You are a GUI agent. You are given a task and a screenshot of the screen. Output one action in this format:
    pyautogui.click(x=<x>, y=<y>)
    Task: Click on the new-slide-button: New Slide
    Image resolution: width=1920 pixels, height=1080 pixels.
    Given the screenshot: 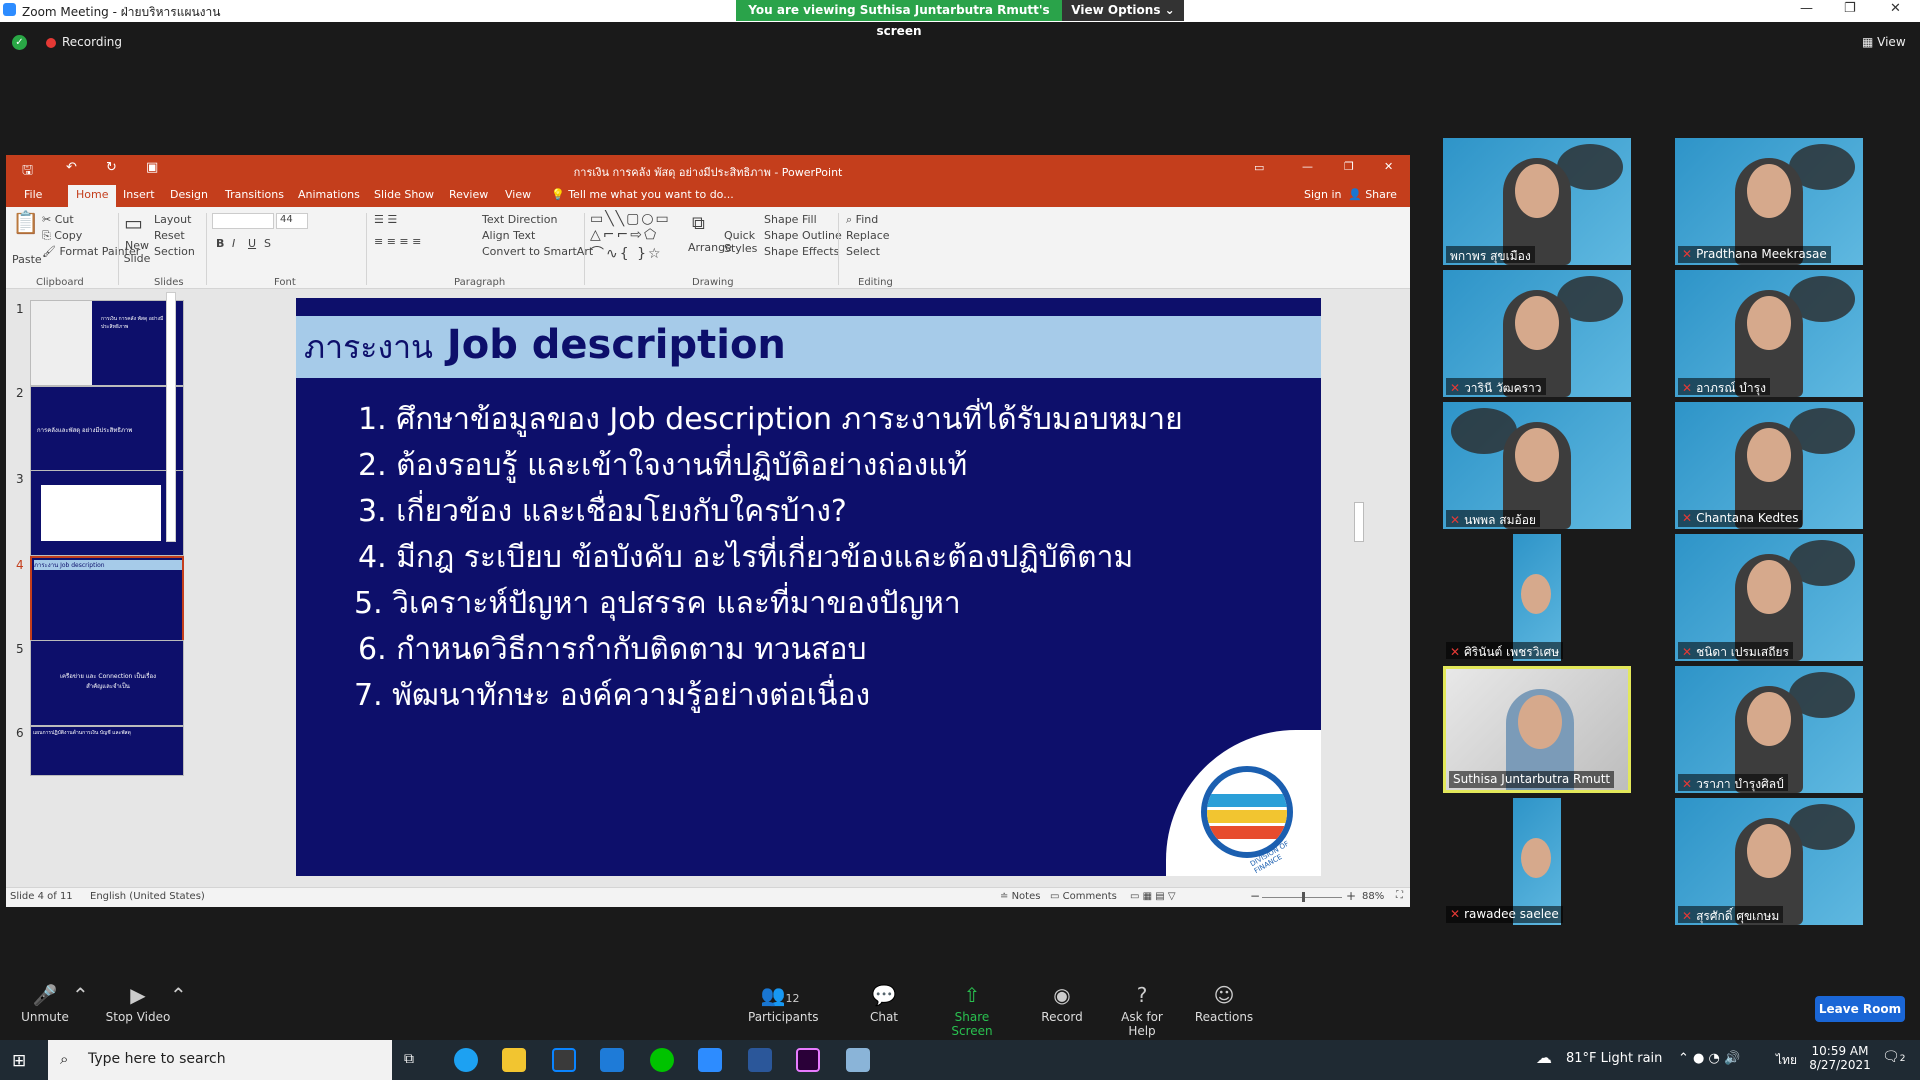 What is the action you would take?
    pyautogui.click(x=137, y=252)
    